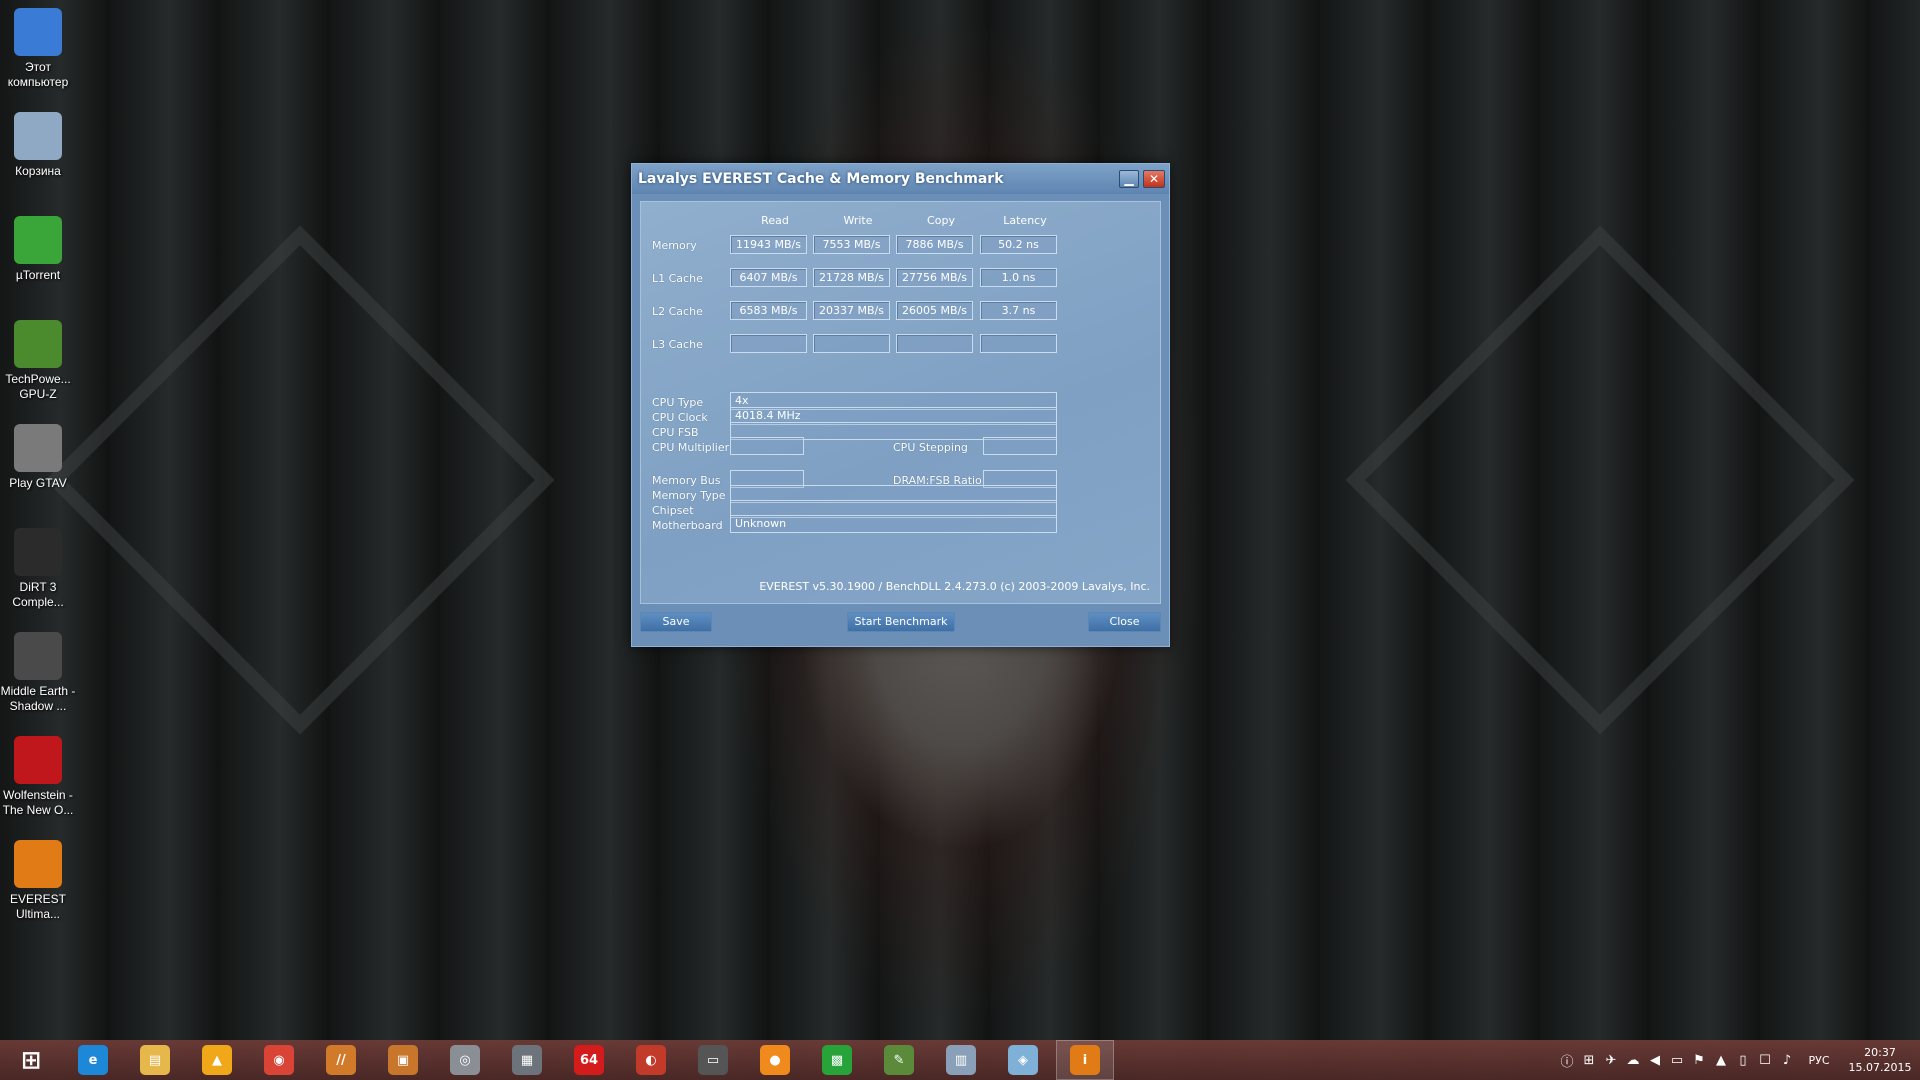 The image size is (1920, 1080). Describe the element at coordinates (676, 622) in the screenshot. I see `save-button: Save` at that location.